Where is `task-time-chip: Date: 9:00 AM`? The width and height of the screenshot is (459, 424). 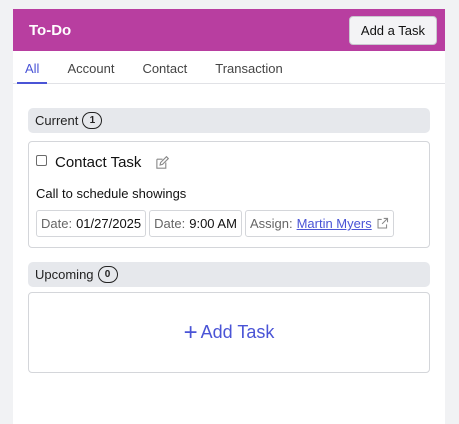 task-time-chip: Date: 9:00 AM is located at coordinates (195, 223).